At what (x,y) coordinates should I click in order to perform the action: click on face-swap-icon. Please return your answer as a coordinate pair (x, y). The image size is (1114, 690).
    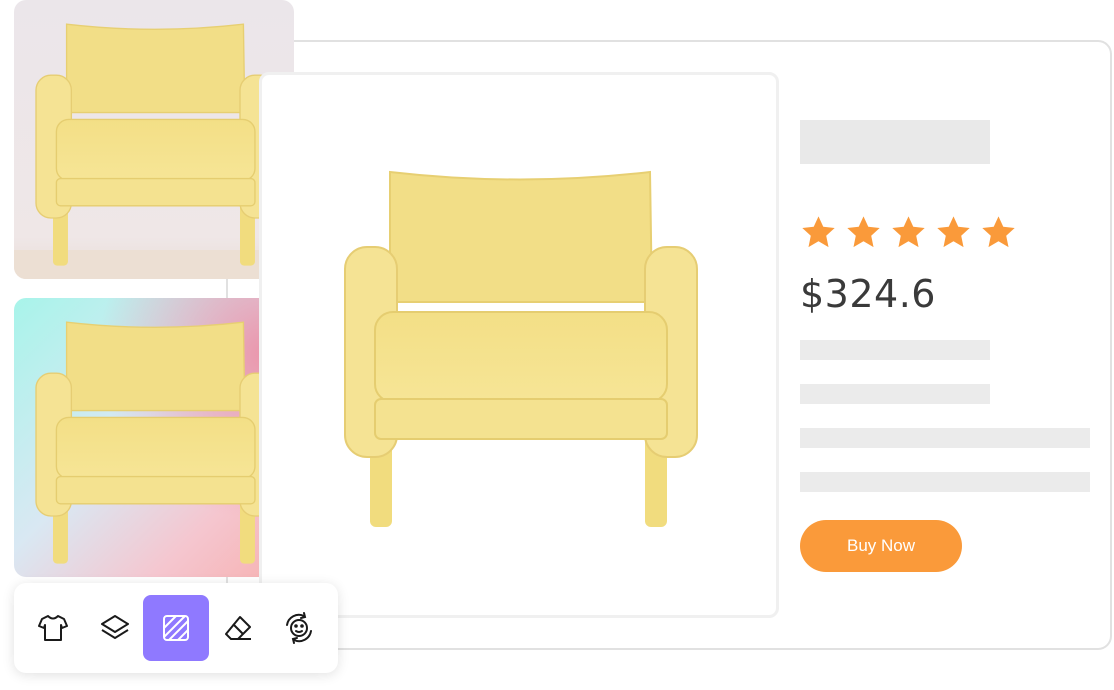
    Looking at the image, I should click on (299, 628).